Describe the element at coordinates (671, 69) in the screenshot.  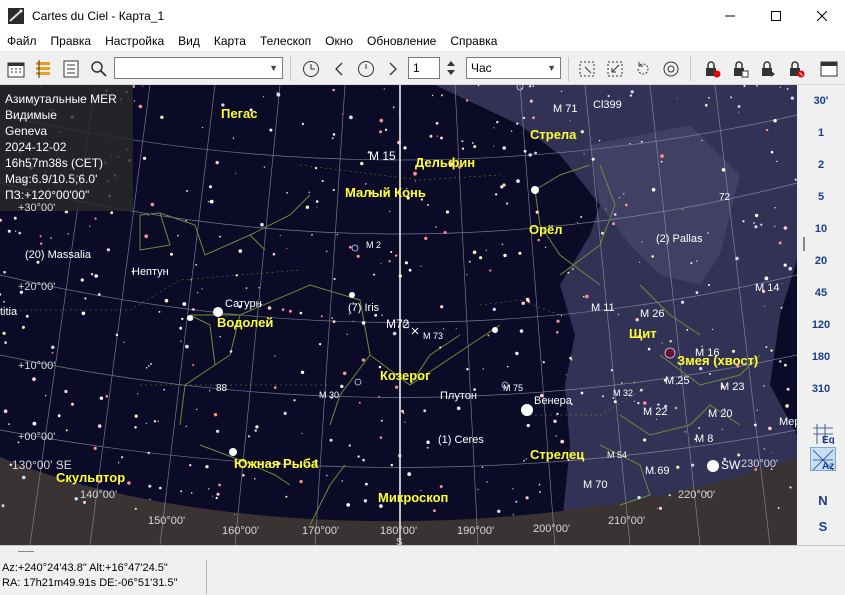
I see `target-button` at that location.